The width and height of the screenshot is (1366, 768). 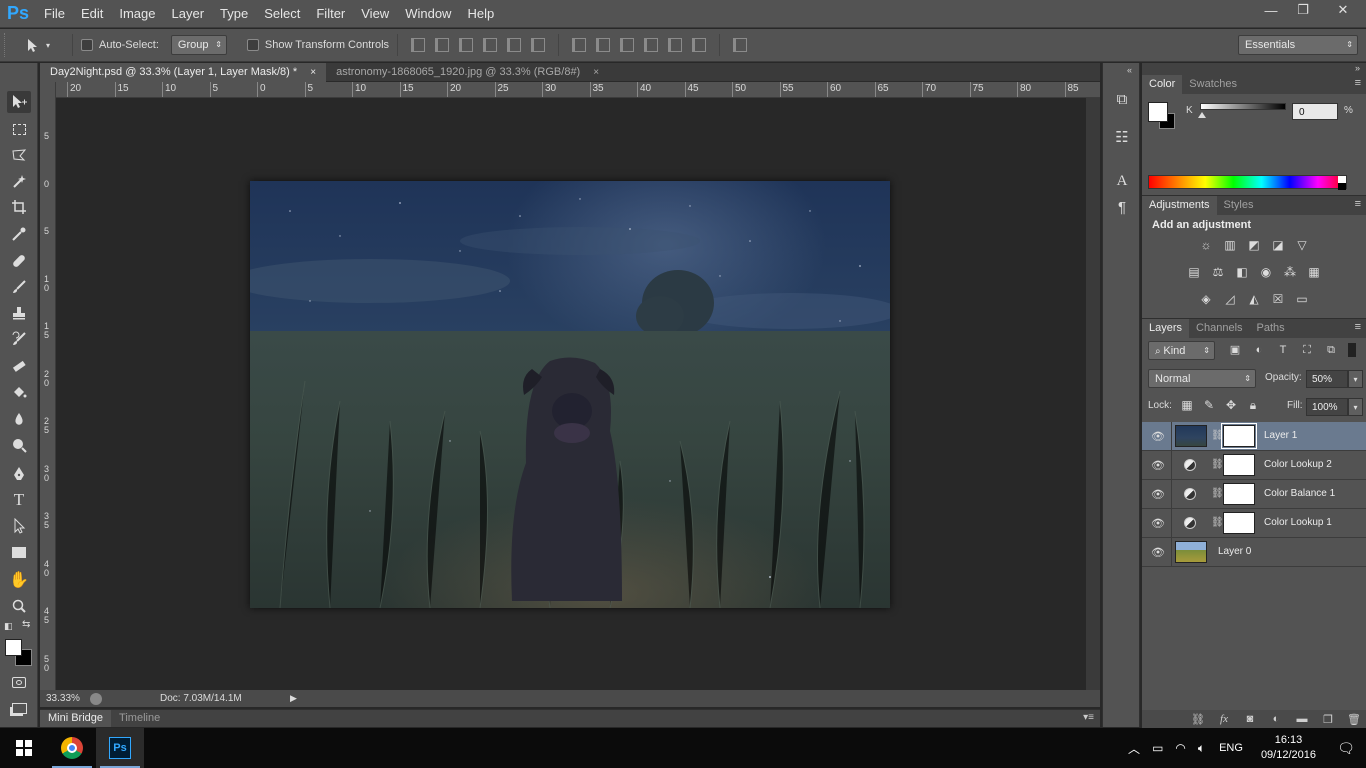 I want to click on layer-name: Color Lookup 2, so click(x=1298, y=464).